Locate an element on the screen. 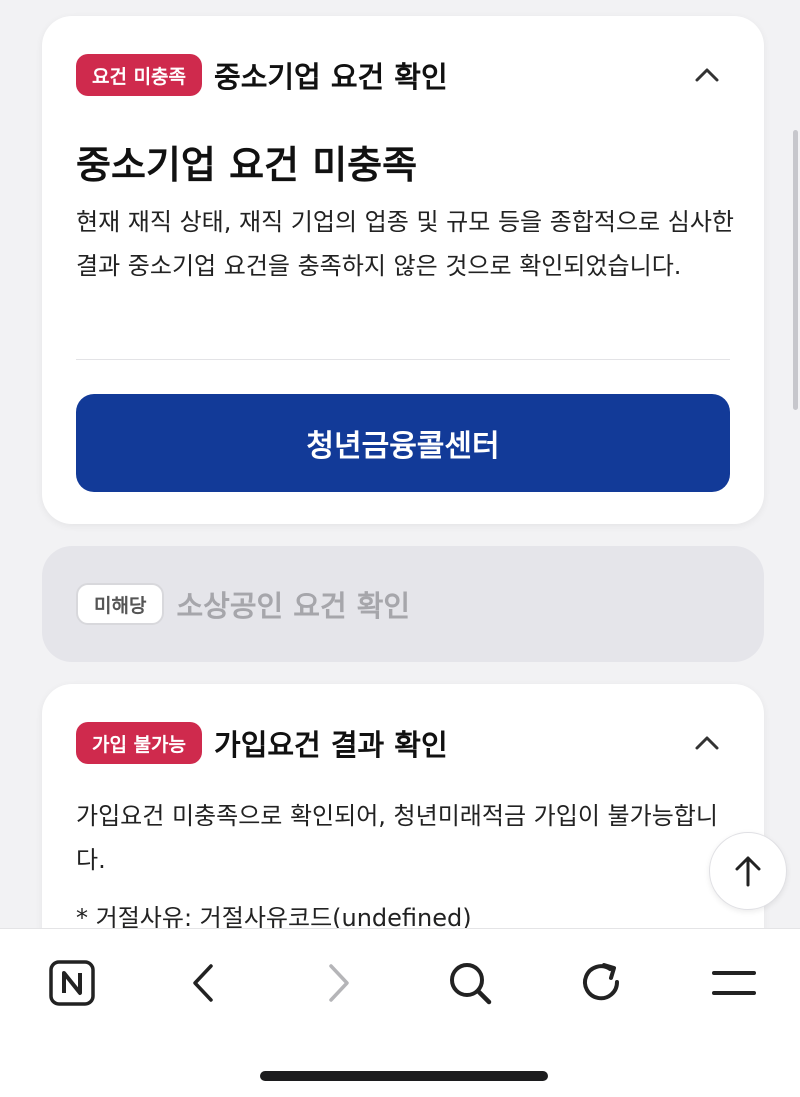 This screenshot has height=1097, width=800. back-icon is located at coordinates (204, 983).